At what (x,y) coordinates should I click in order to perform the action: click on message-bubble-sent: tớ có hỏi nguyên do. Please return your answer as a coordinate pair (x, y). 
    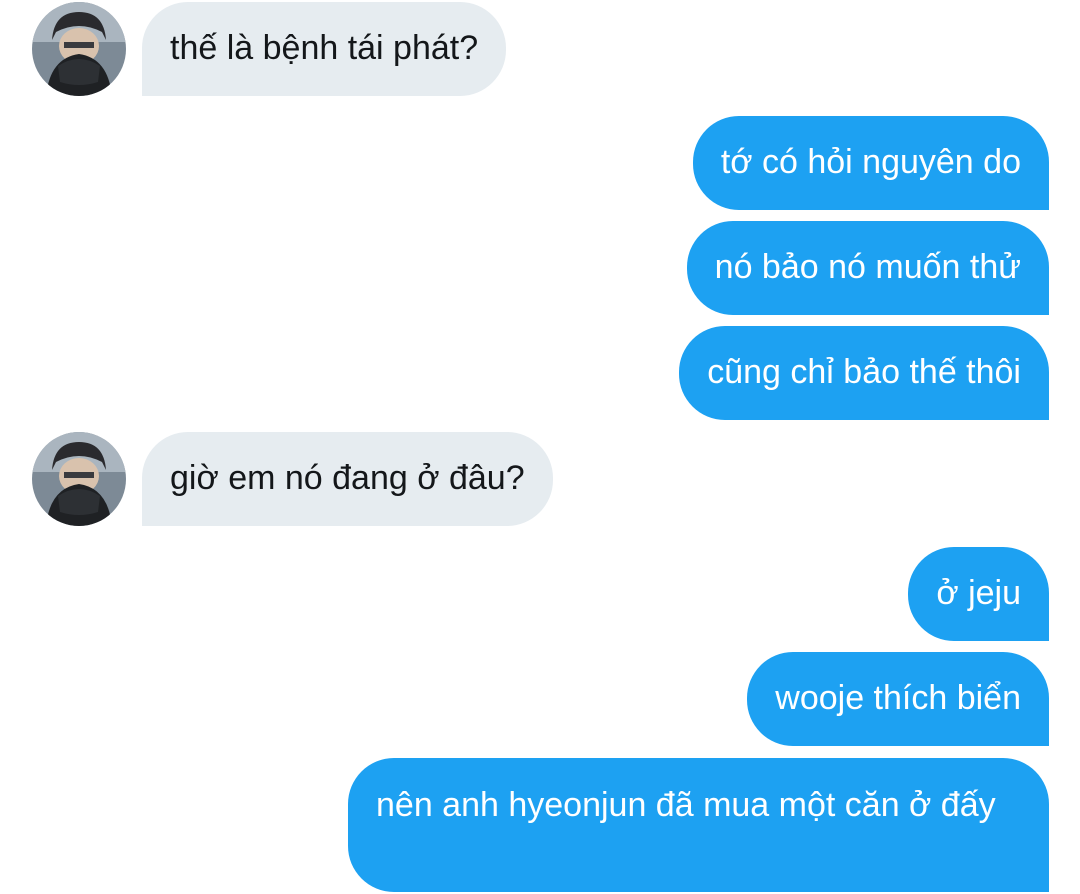
    Looking at the image, I should click on (870, 163).